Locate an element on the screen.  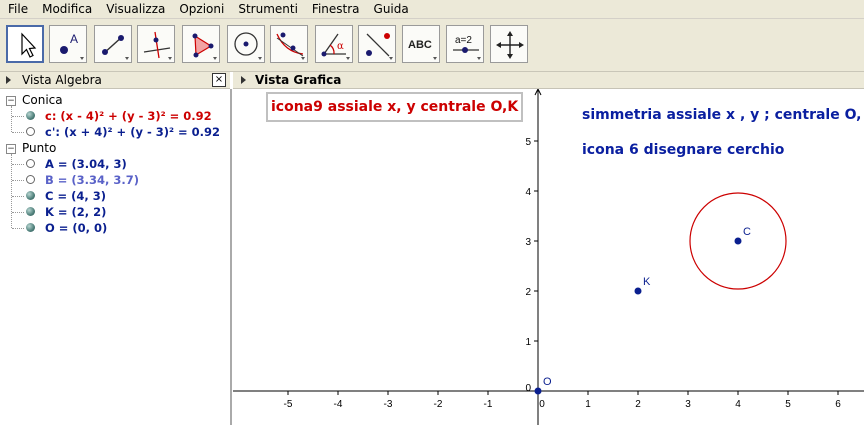
reflect-tool-button is located at coordinates (377, 44).